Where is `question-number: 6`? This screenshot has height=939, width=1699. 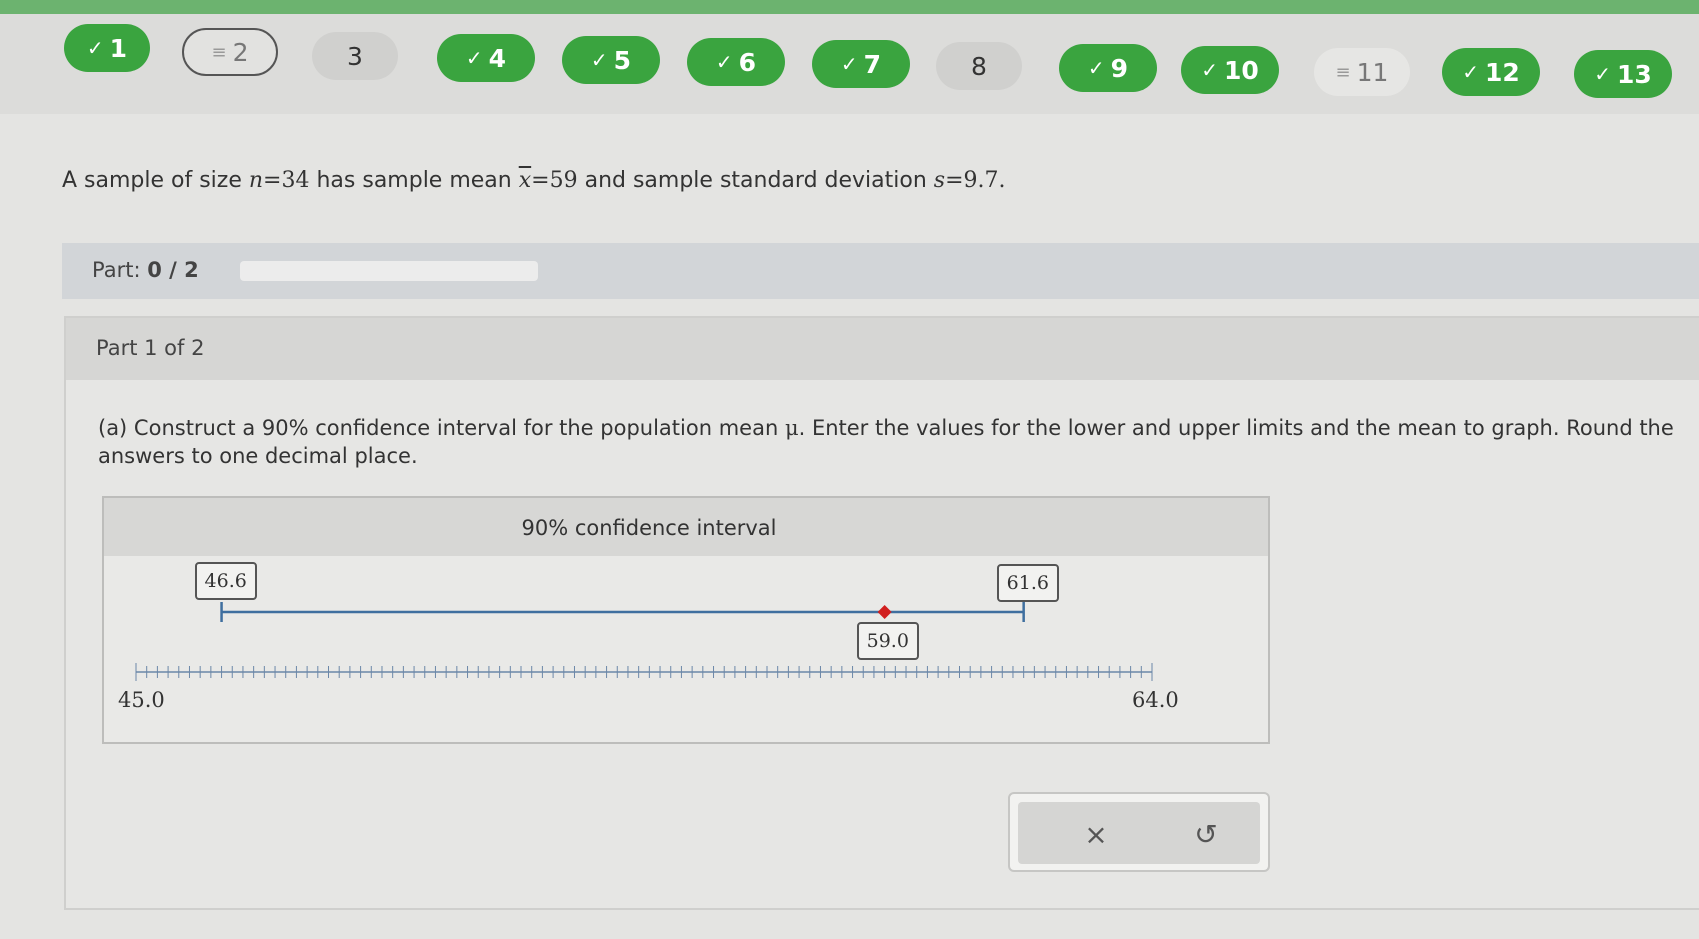 question-number: 6 is located at coordinates (747, 62).